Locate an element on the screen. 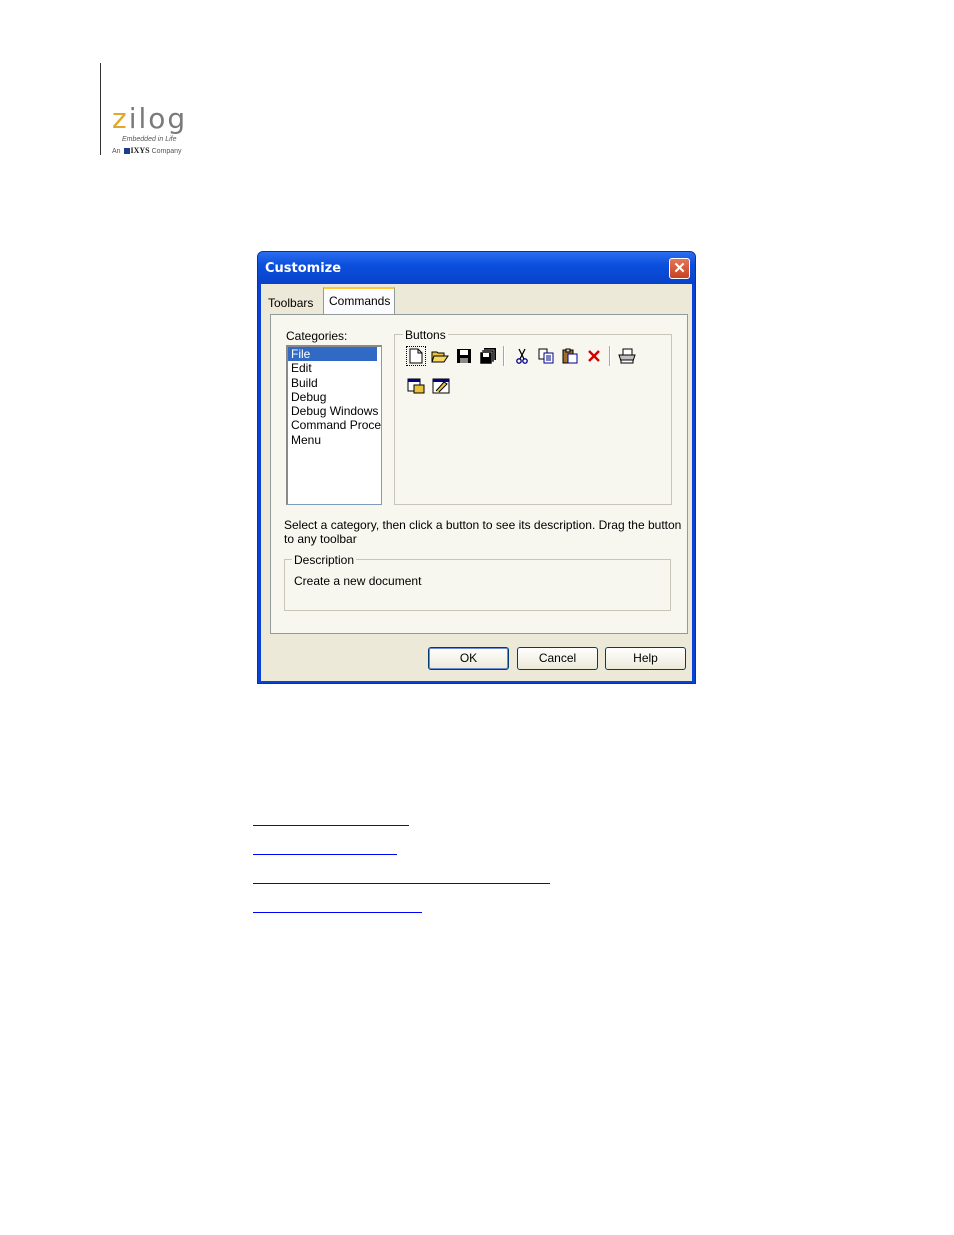 The image size is (954, 1235). dialog-title: Customize is located at coordinates (303, 268).